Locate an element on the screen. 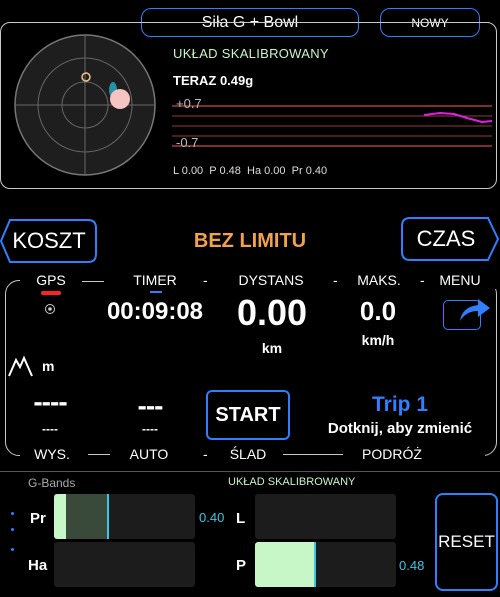 This screenshot has width=500, height=597. auto-value: --- is located at coordinates (150, 405).